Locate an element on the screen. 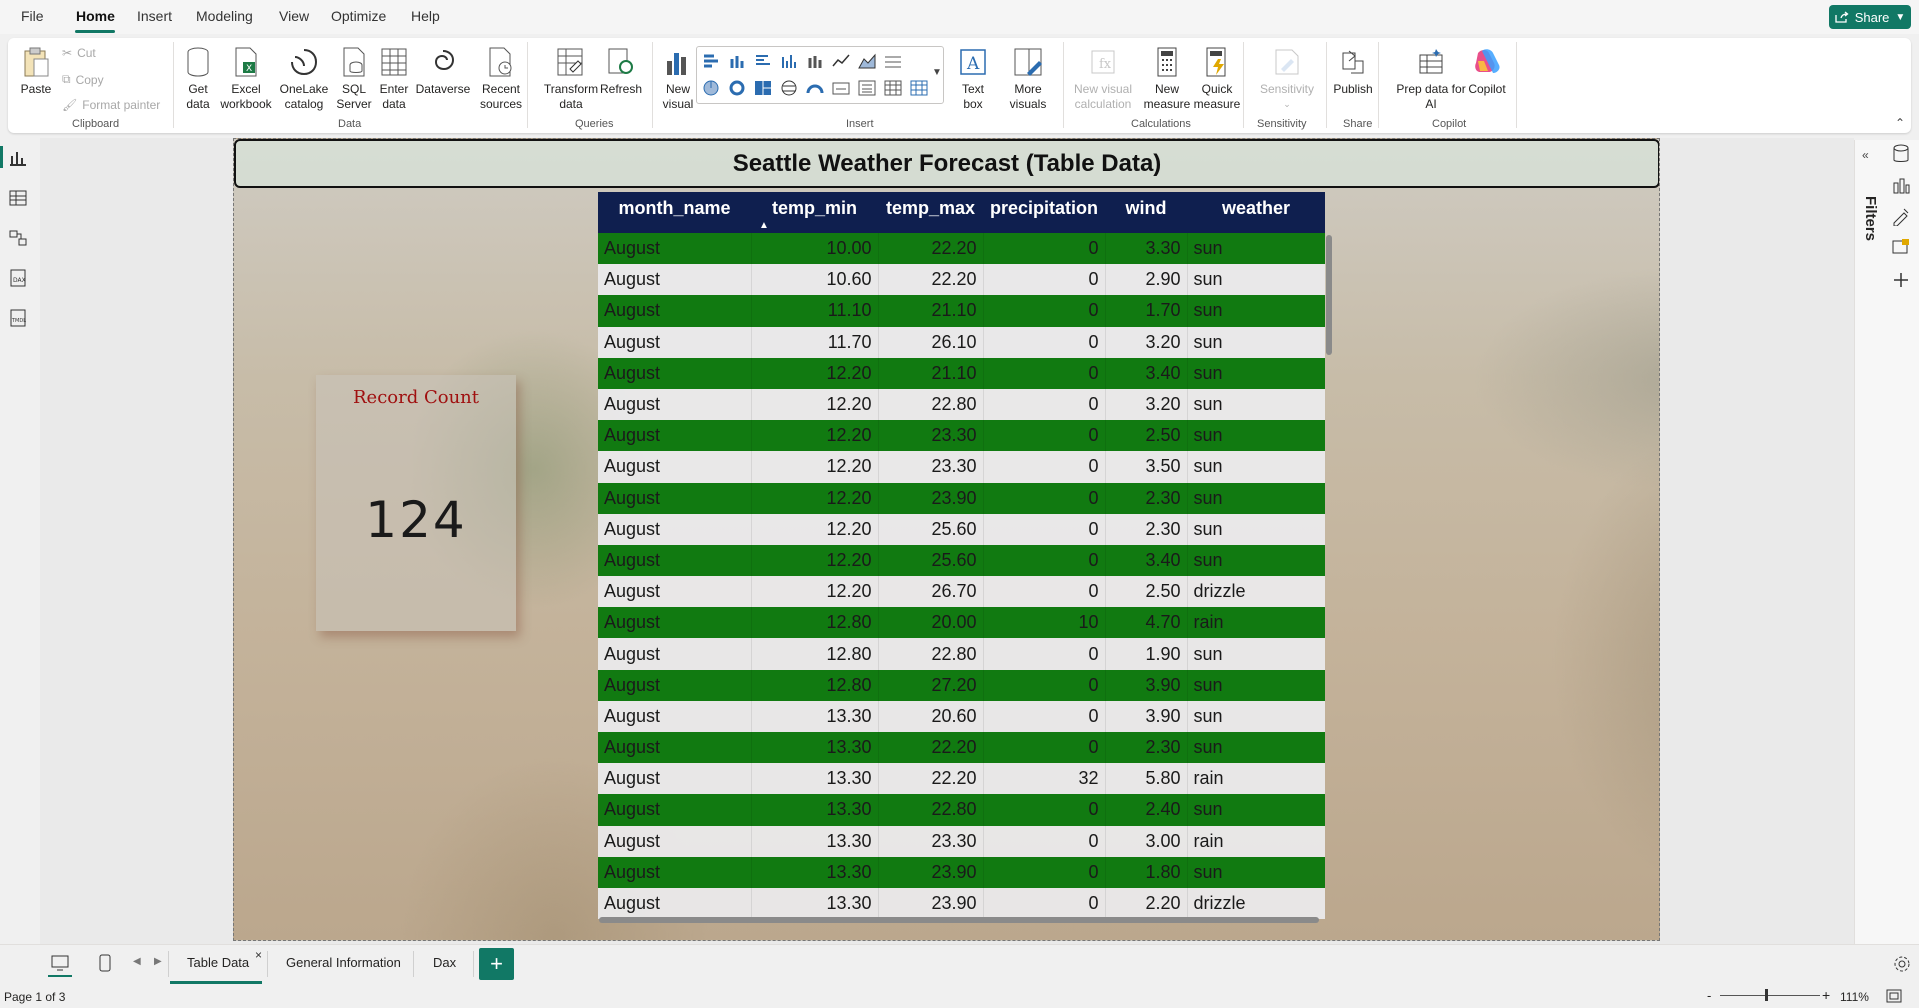 The image size is (1919, 1008). table-row: August 11.70 26.10 0 3.20 sun is located at coordinates (961, 342).